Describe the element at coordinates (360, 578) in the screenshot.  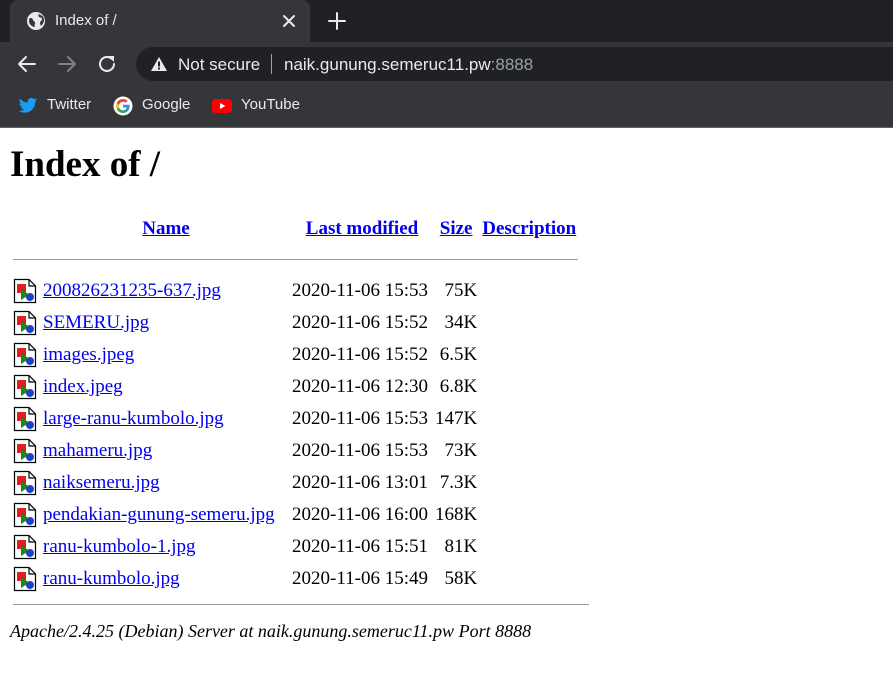
I see `file-modified-cell: 2020-11-06 15:49` at that location.